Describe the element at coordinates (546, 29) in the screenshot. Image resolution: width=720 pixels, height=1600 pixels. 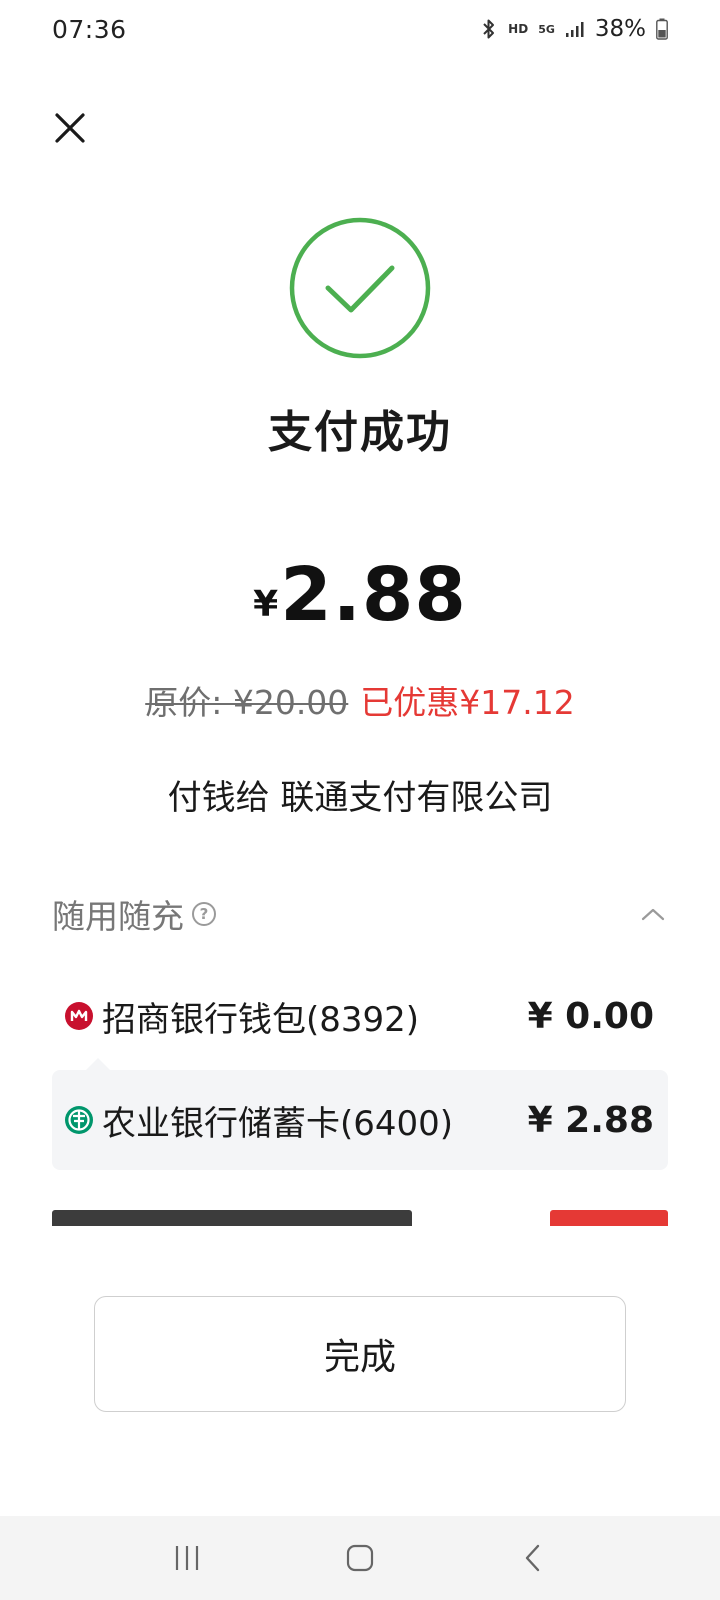
I see `5g-icon: 5G` at that location.